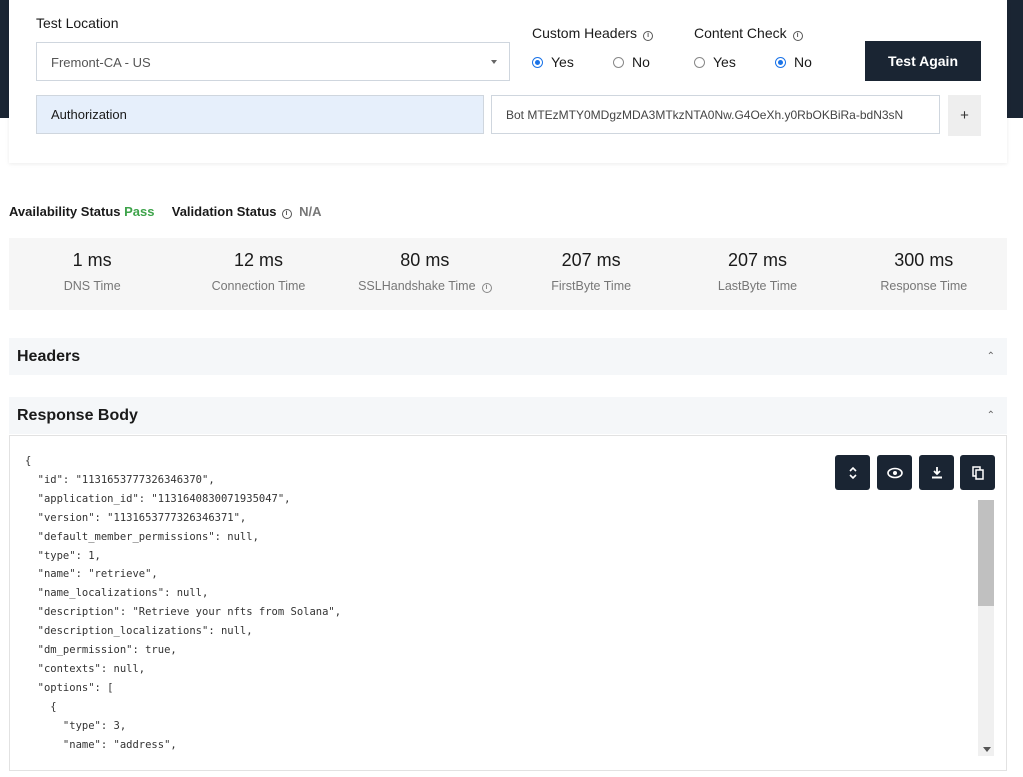 This screenshot has width=1023, height=777. I want to click on code-line: "name": "retrieve",, so click(91, 574).